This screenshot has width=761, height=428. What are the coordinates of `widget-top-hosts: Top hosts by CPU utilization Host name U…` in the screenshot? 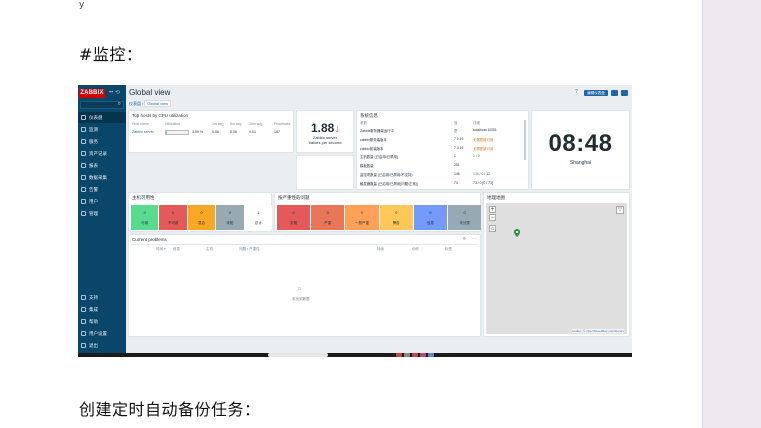 It's located at (211, 131).